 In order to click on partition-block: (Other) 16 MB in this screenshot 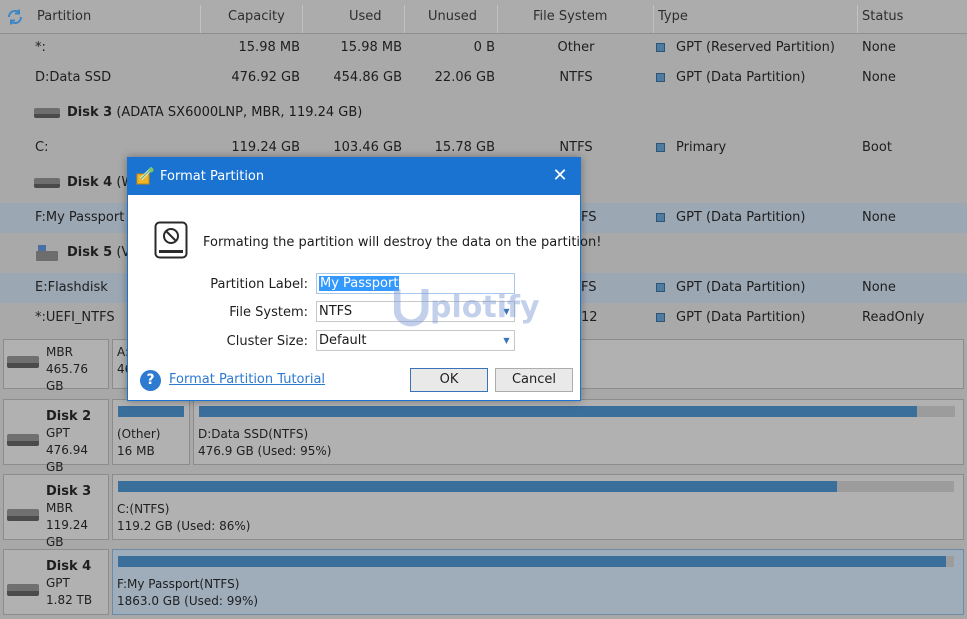, I will do `click(151, 432)`.